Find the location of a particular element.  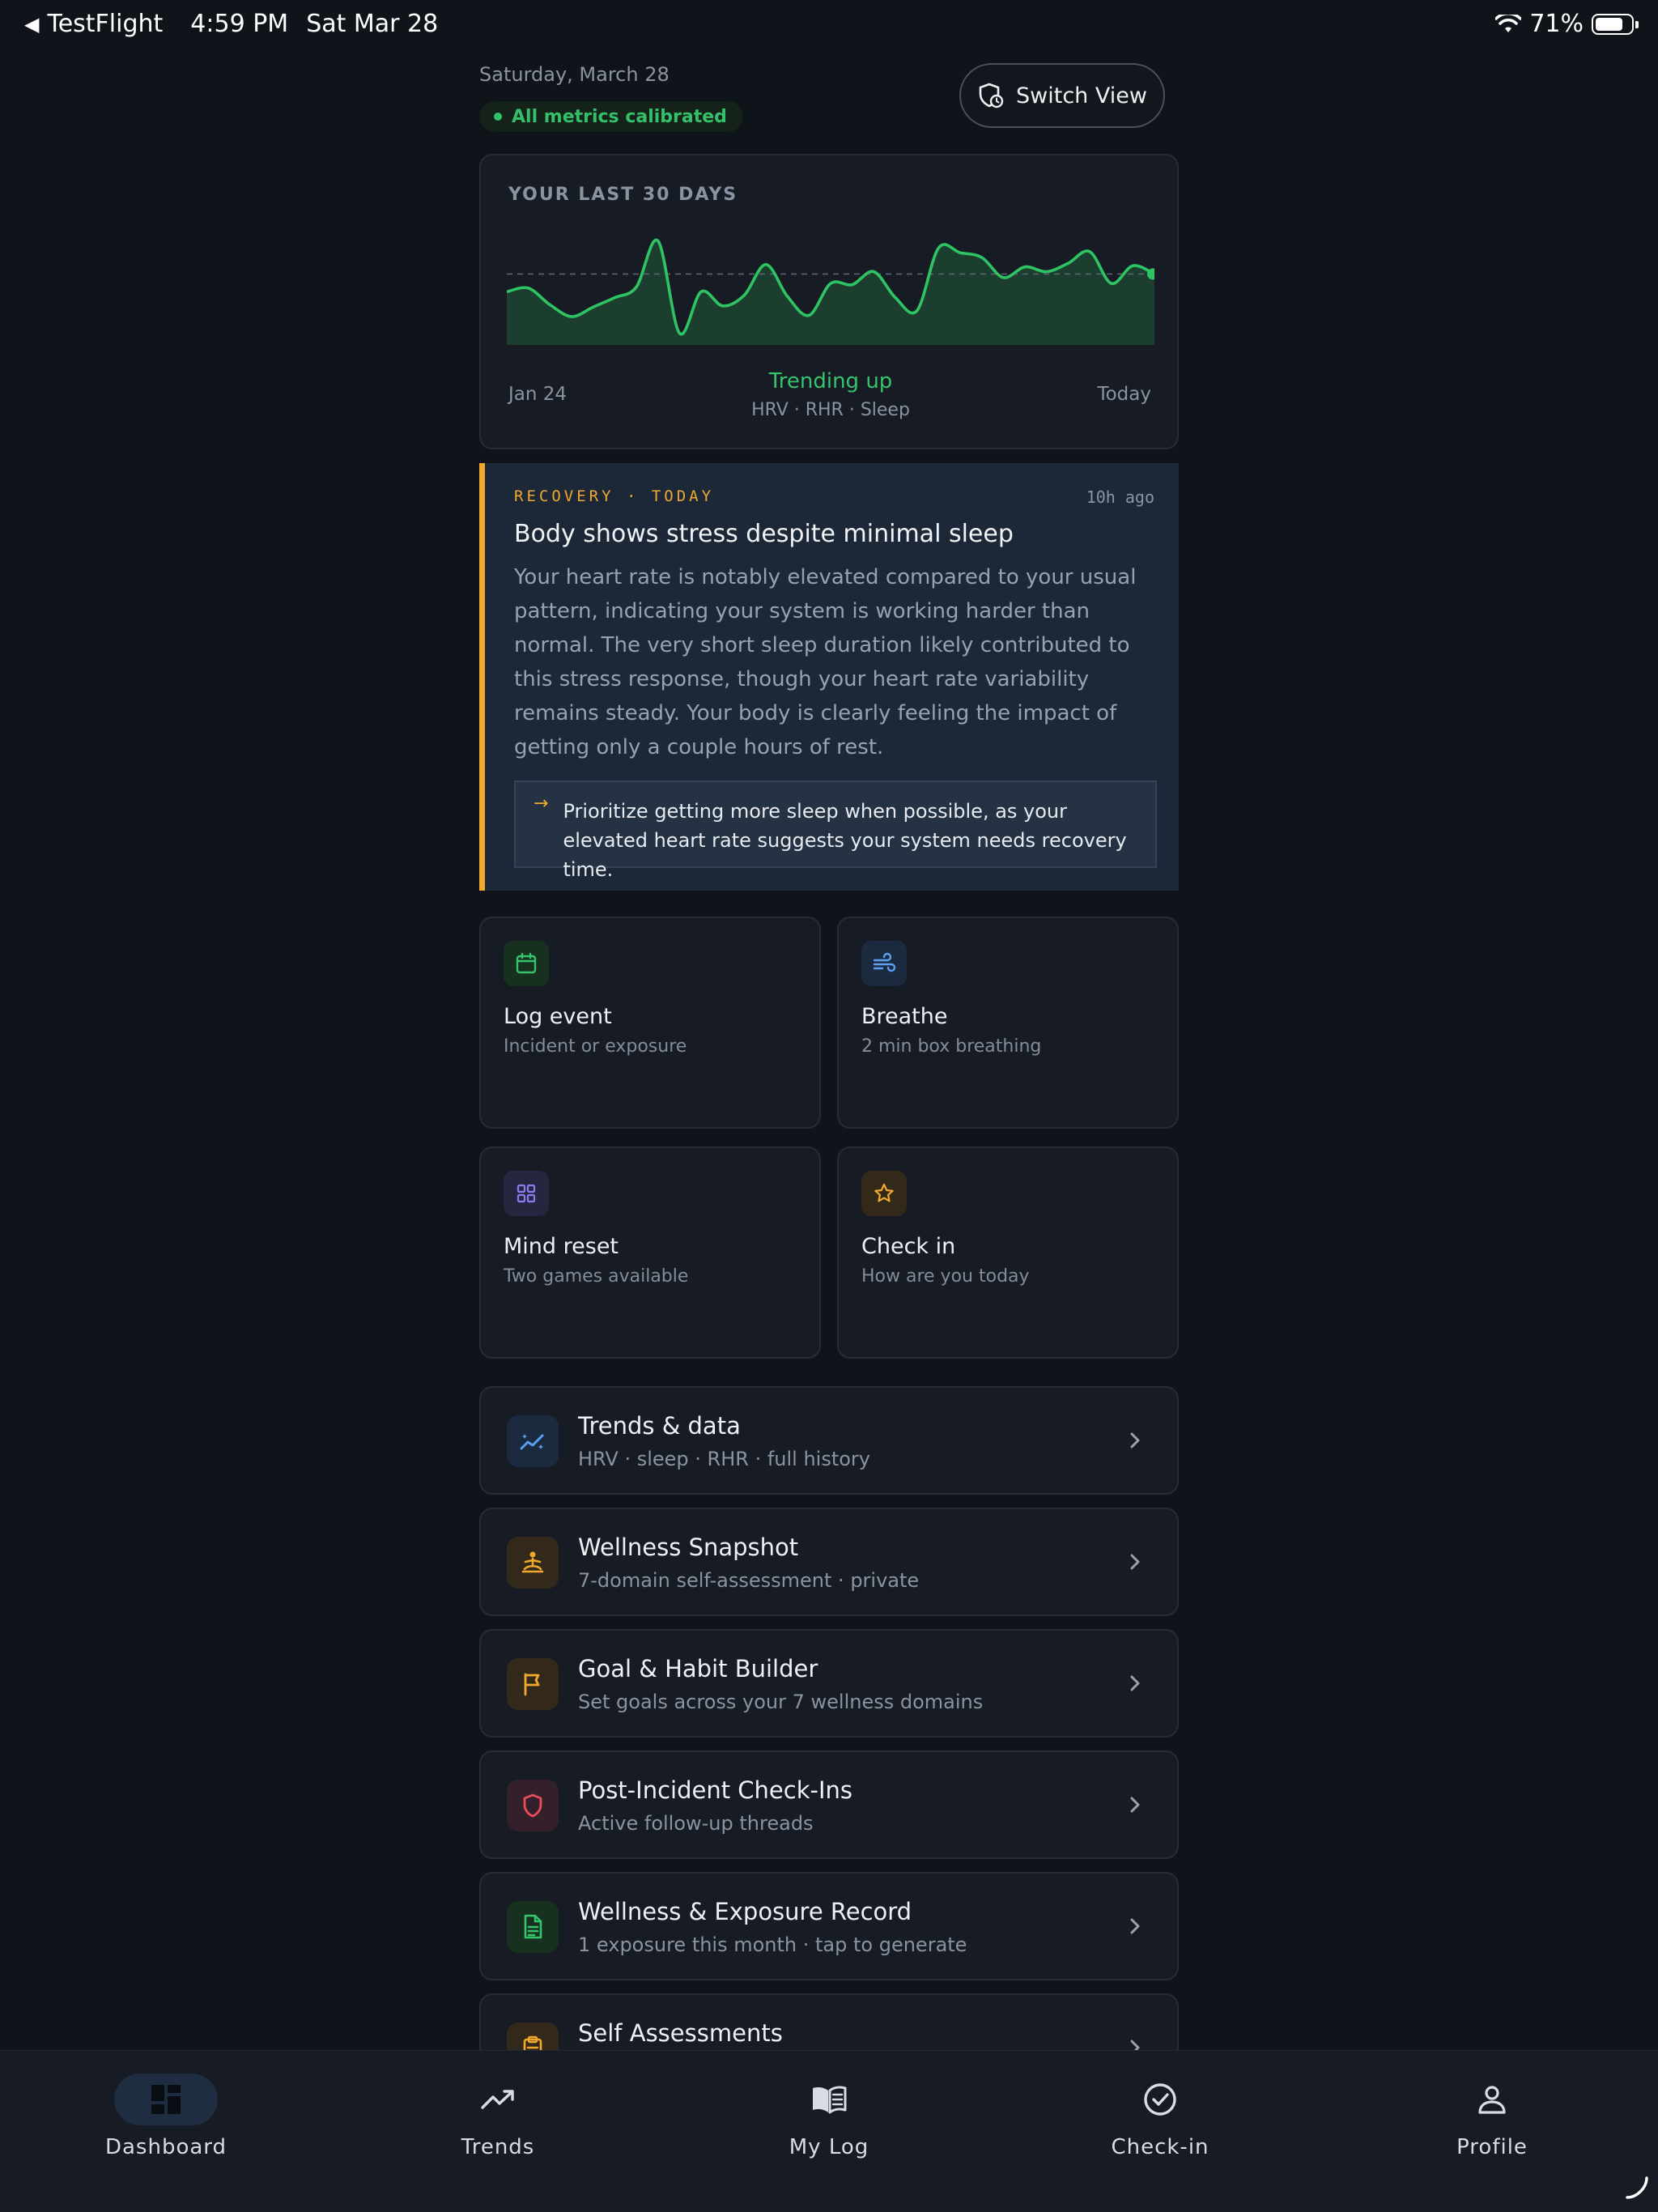

row-title: Post-Incident Check-Ins is located at coordinates (715, 1790).